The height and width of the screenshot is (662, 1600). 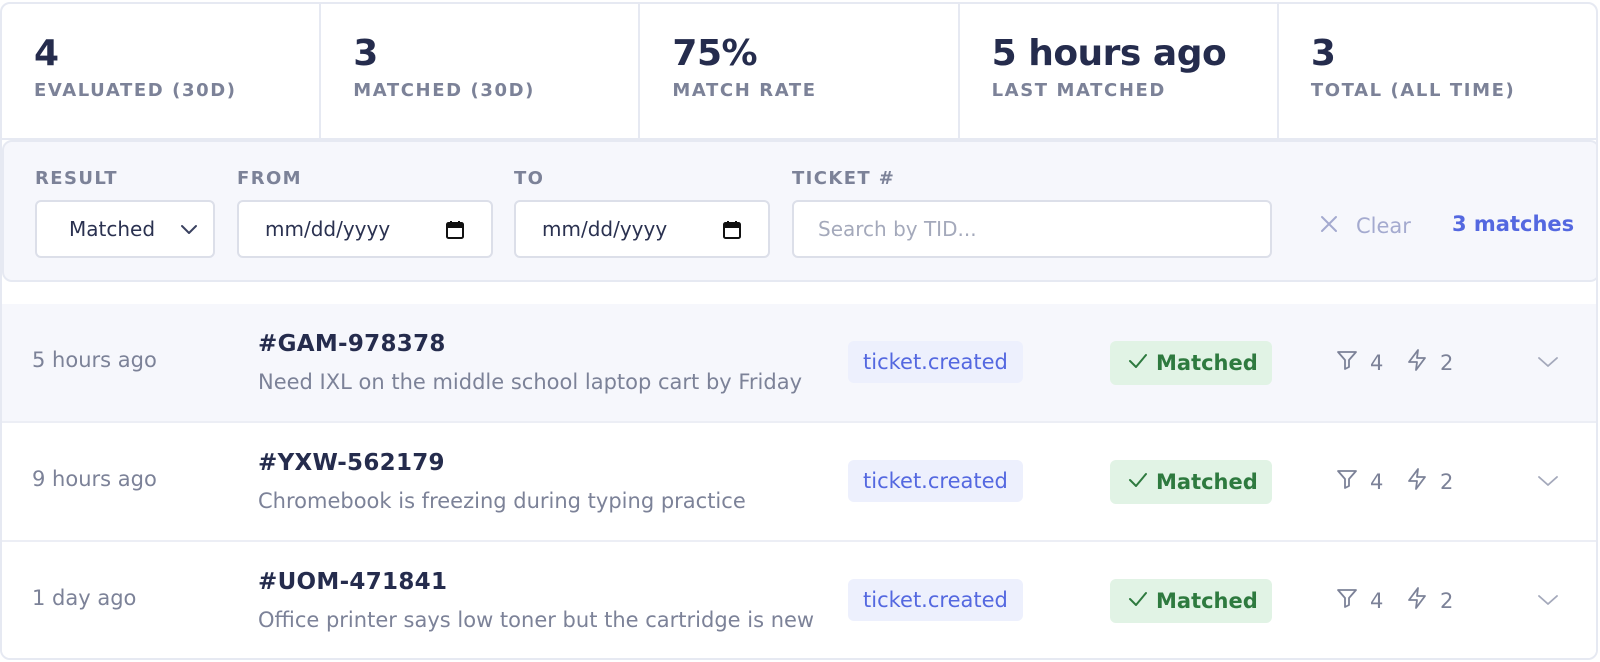 What do you see at coordinates (94, 479) in the screenshot?
I see `row-time: 9 hours ago` at bounding box center [94, 479].